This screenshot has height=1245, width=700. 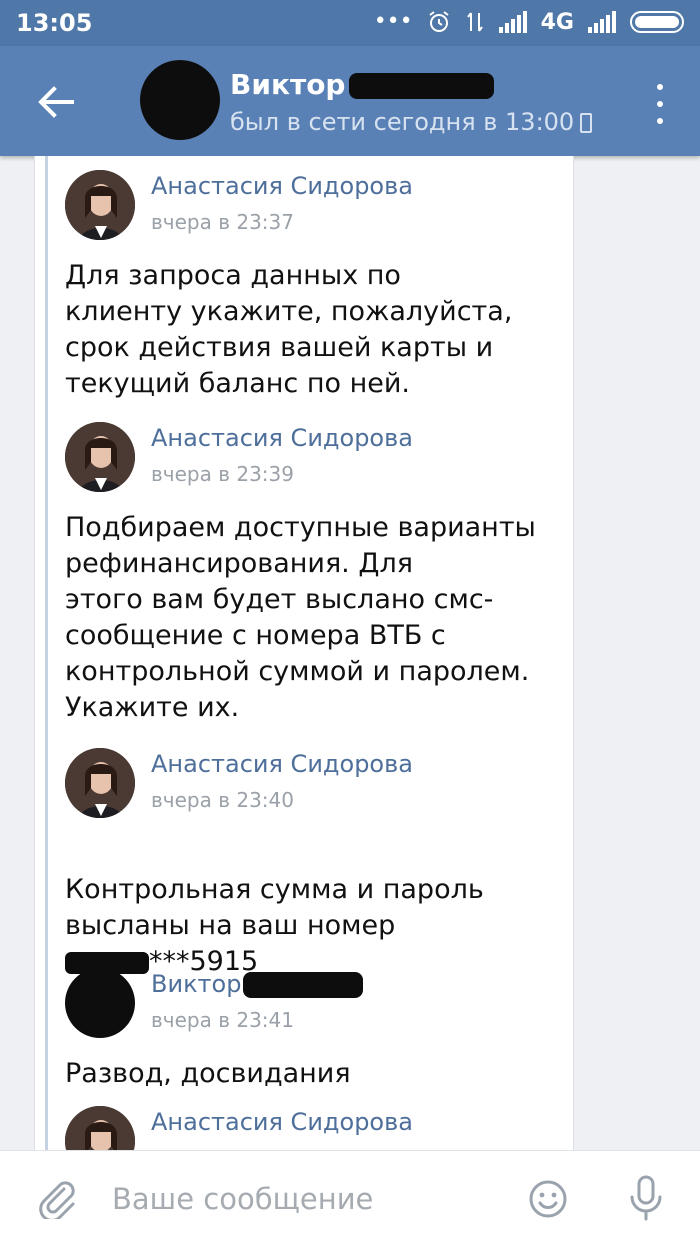 What do you see at coordinates (411, 122) in the screenshot?
I see `contact-status: был в сети сегодня в 13:00` at bounding box center [411, 122].